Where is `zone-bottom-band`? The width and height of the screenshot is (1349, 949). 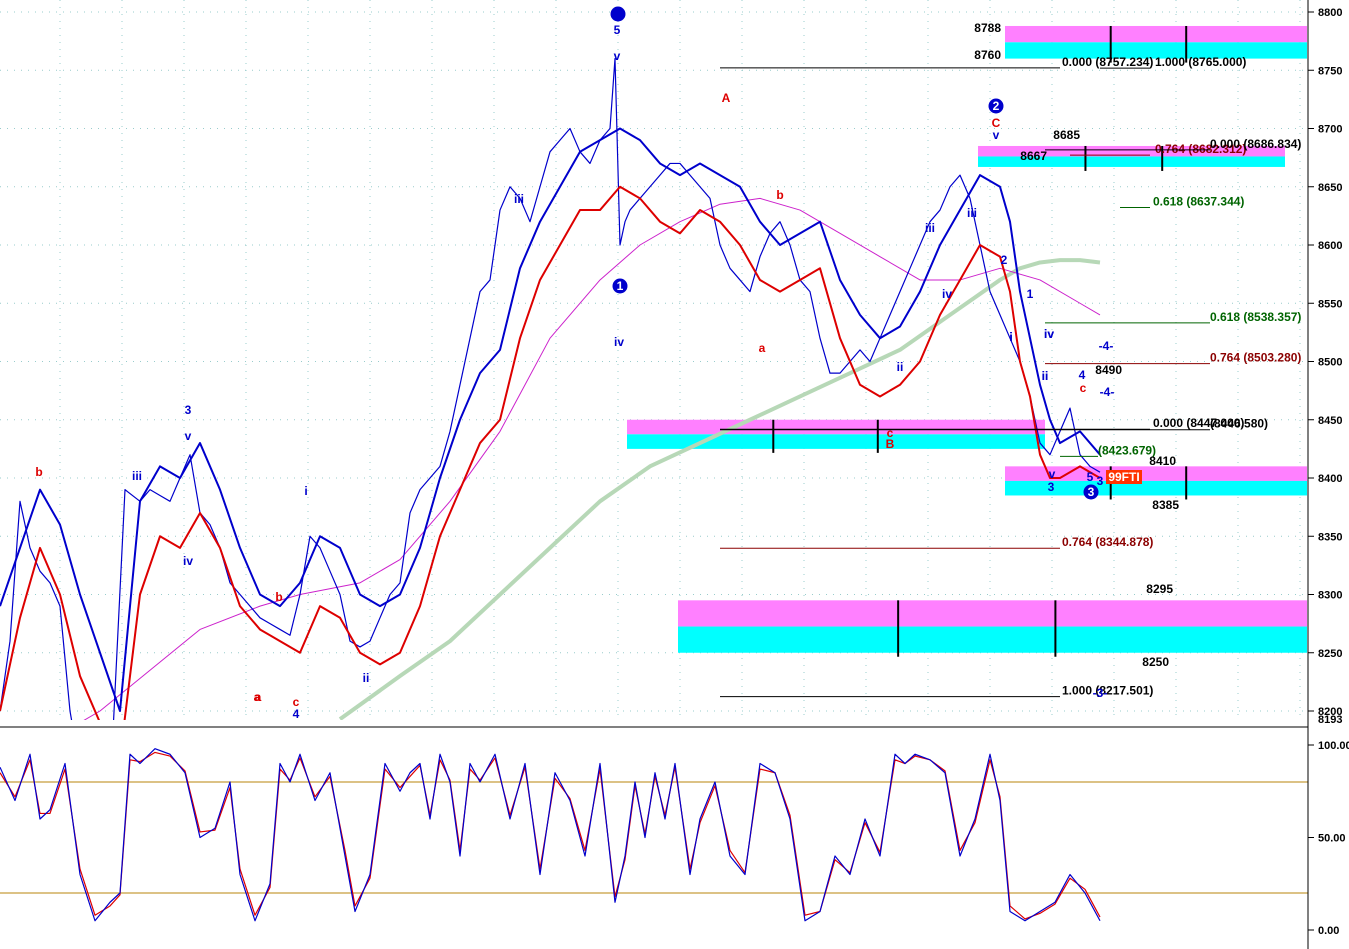 zone-bottom-band is located at coordinates (992, 639).